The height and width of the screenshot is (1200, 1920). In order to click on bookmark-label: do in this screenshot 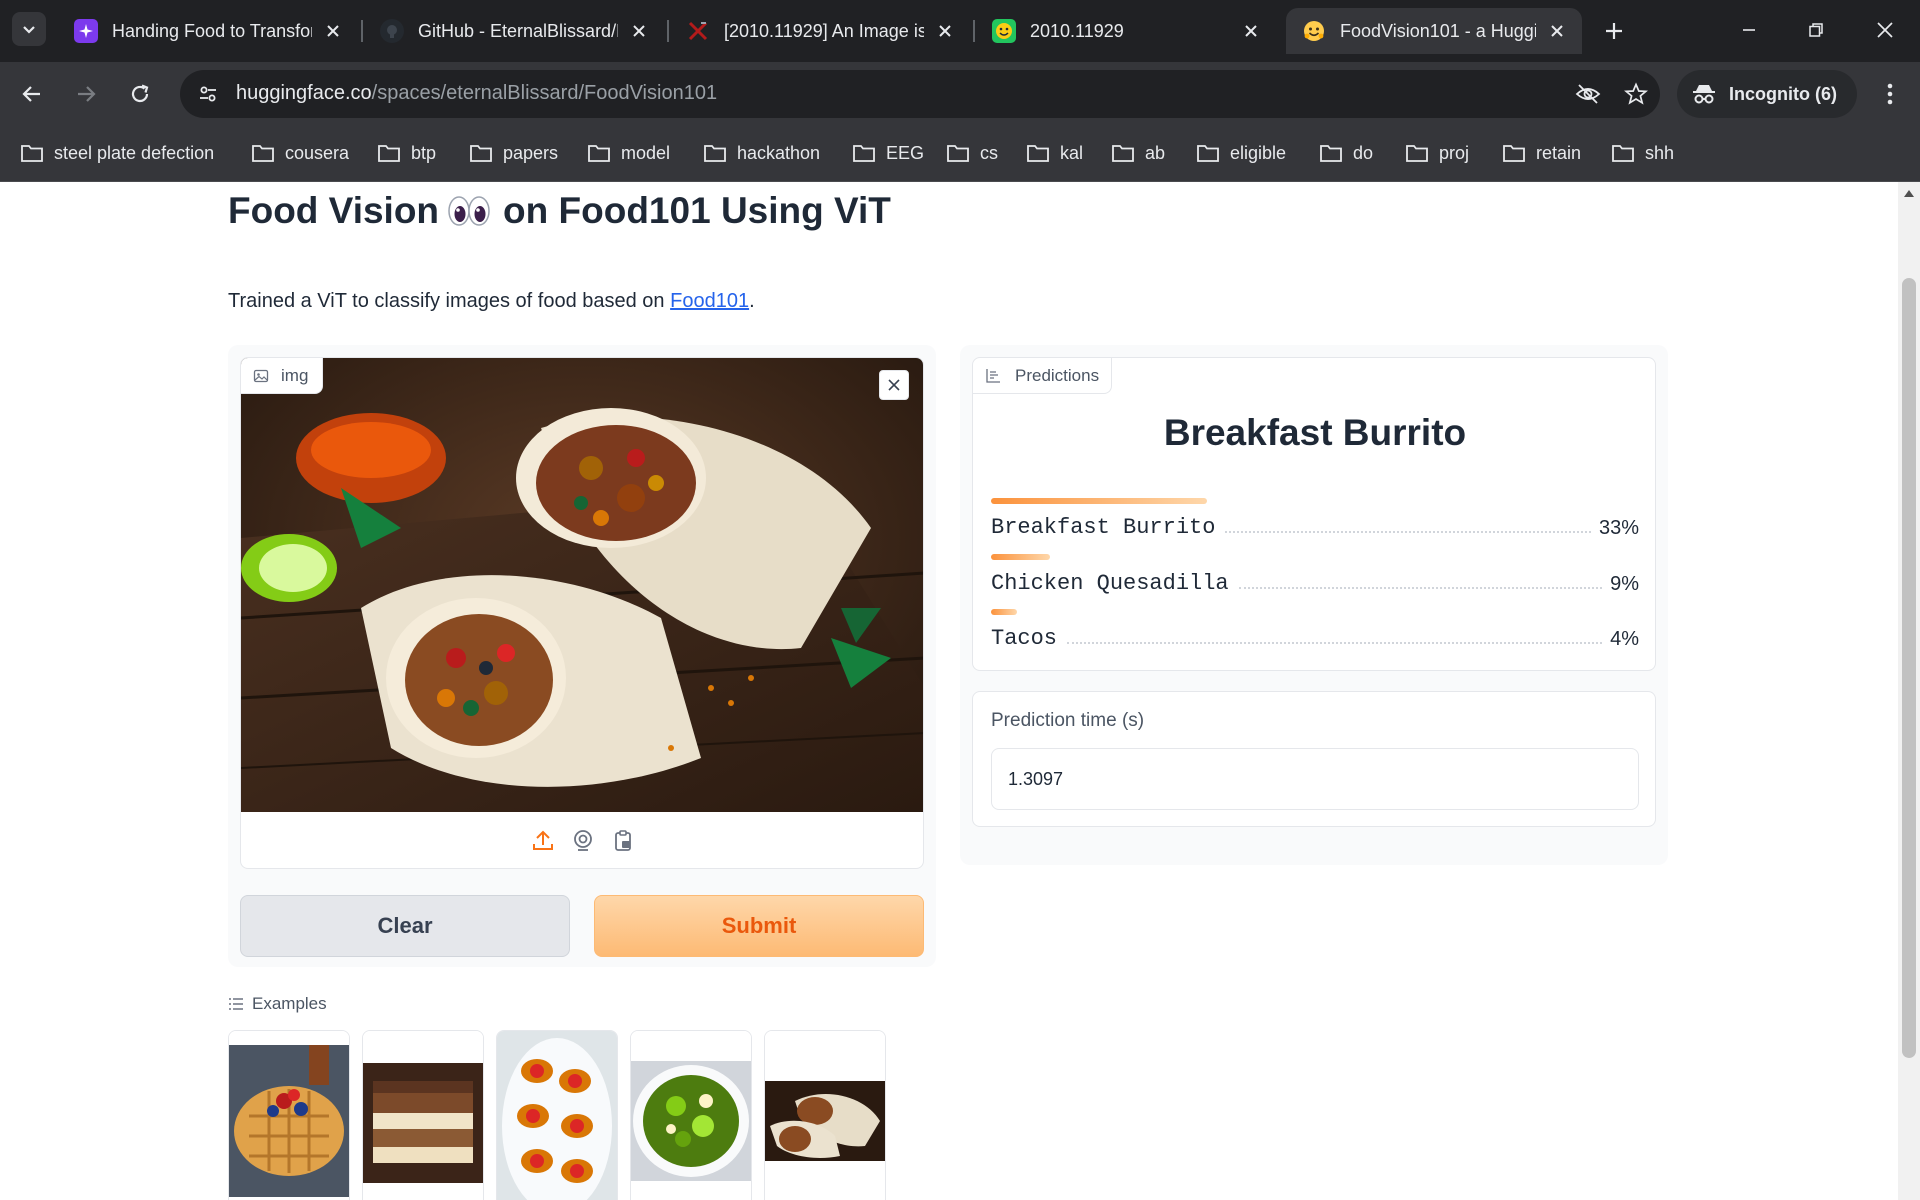, I will do `click(1363, 152)`.